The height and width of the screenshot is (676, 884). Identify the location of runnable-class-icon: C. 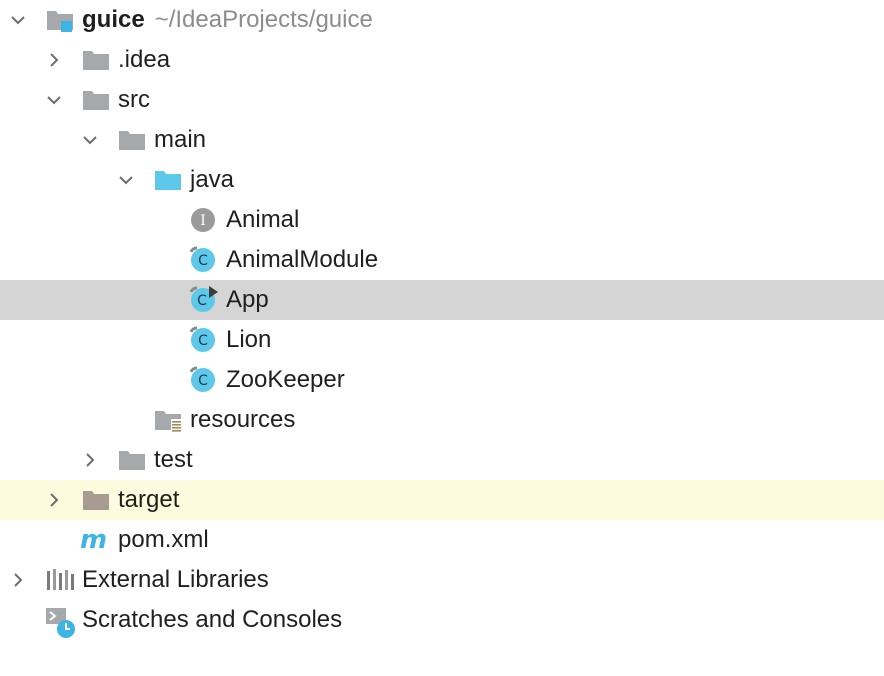
(203, 299).